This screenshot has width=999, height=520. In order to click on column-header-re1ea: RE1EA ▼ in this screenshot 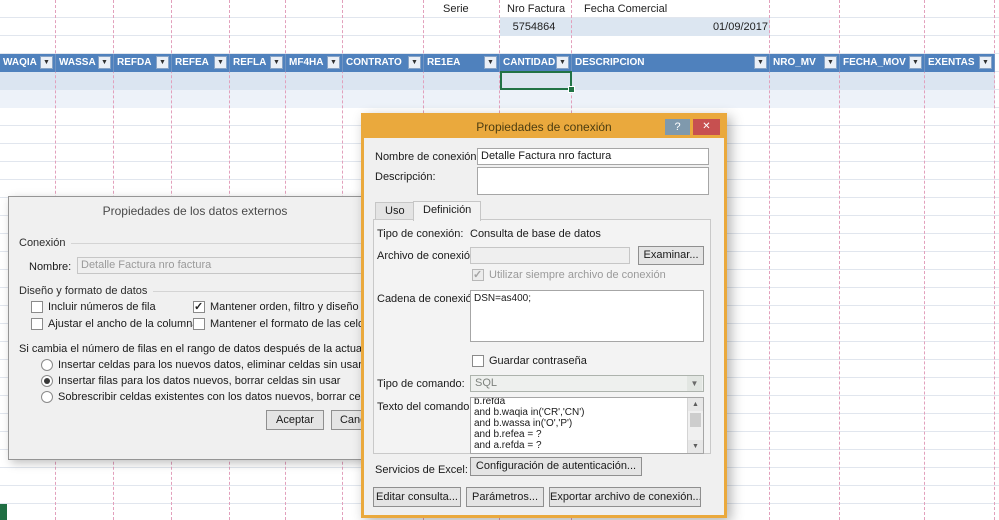, I will do `click(462, 63)`.